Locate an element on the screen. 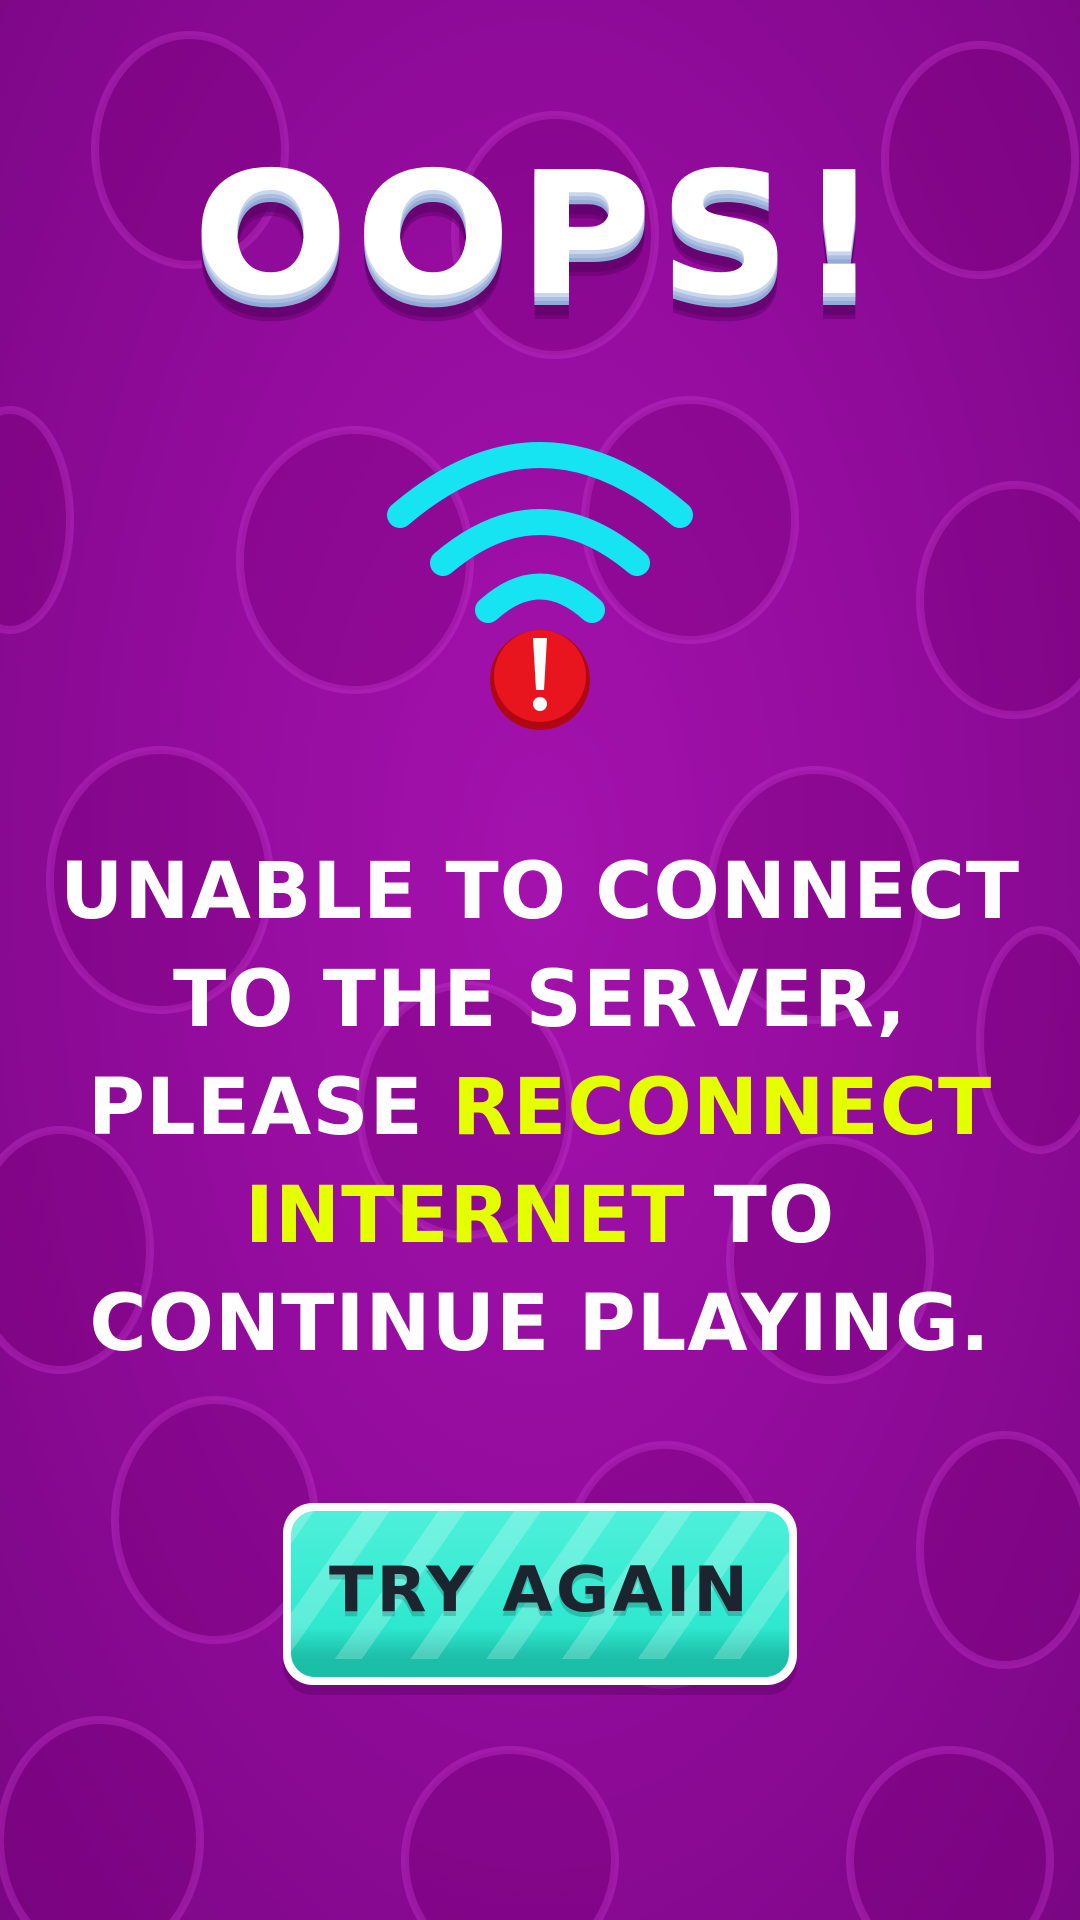  message-line-2: TO THE SERVER, is located at coordinates (540, 1000).